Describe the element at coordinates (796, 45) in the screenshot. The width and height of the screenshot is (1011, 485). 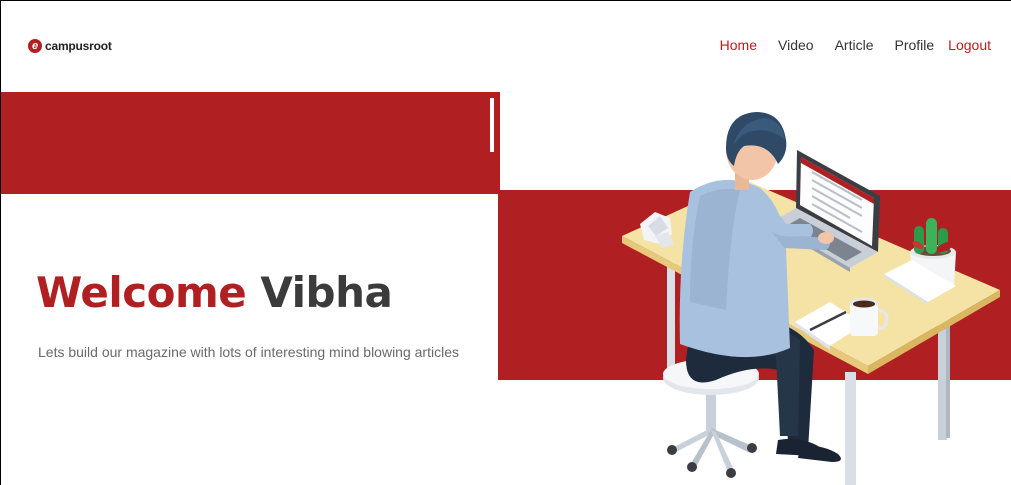
I see `nav-video-link: Video` at that location.